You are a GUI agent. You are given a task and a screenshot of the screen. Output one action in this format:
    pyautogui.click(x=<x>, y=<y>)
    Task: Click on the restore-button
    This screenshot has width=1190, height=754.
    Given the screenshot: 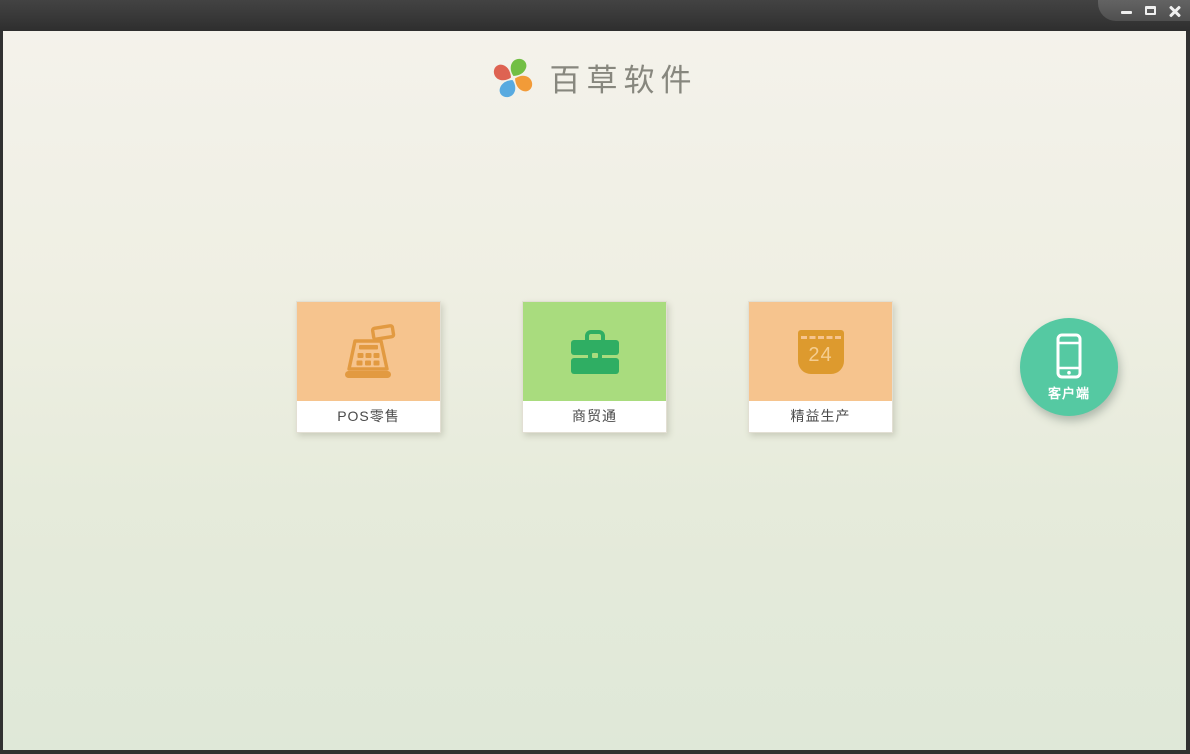 What is the action you would take?
    pyautogui.click(x=1150, y=10)
    